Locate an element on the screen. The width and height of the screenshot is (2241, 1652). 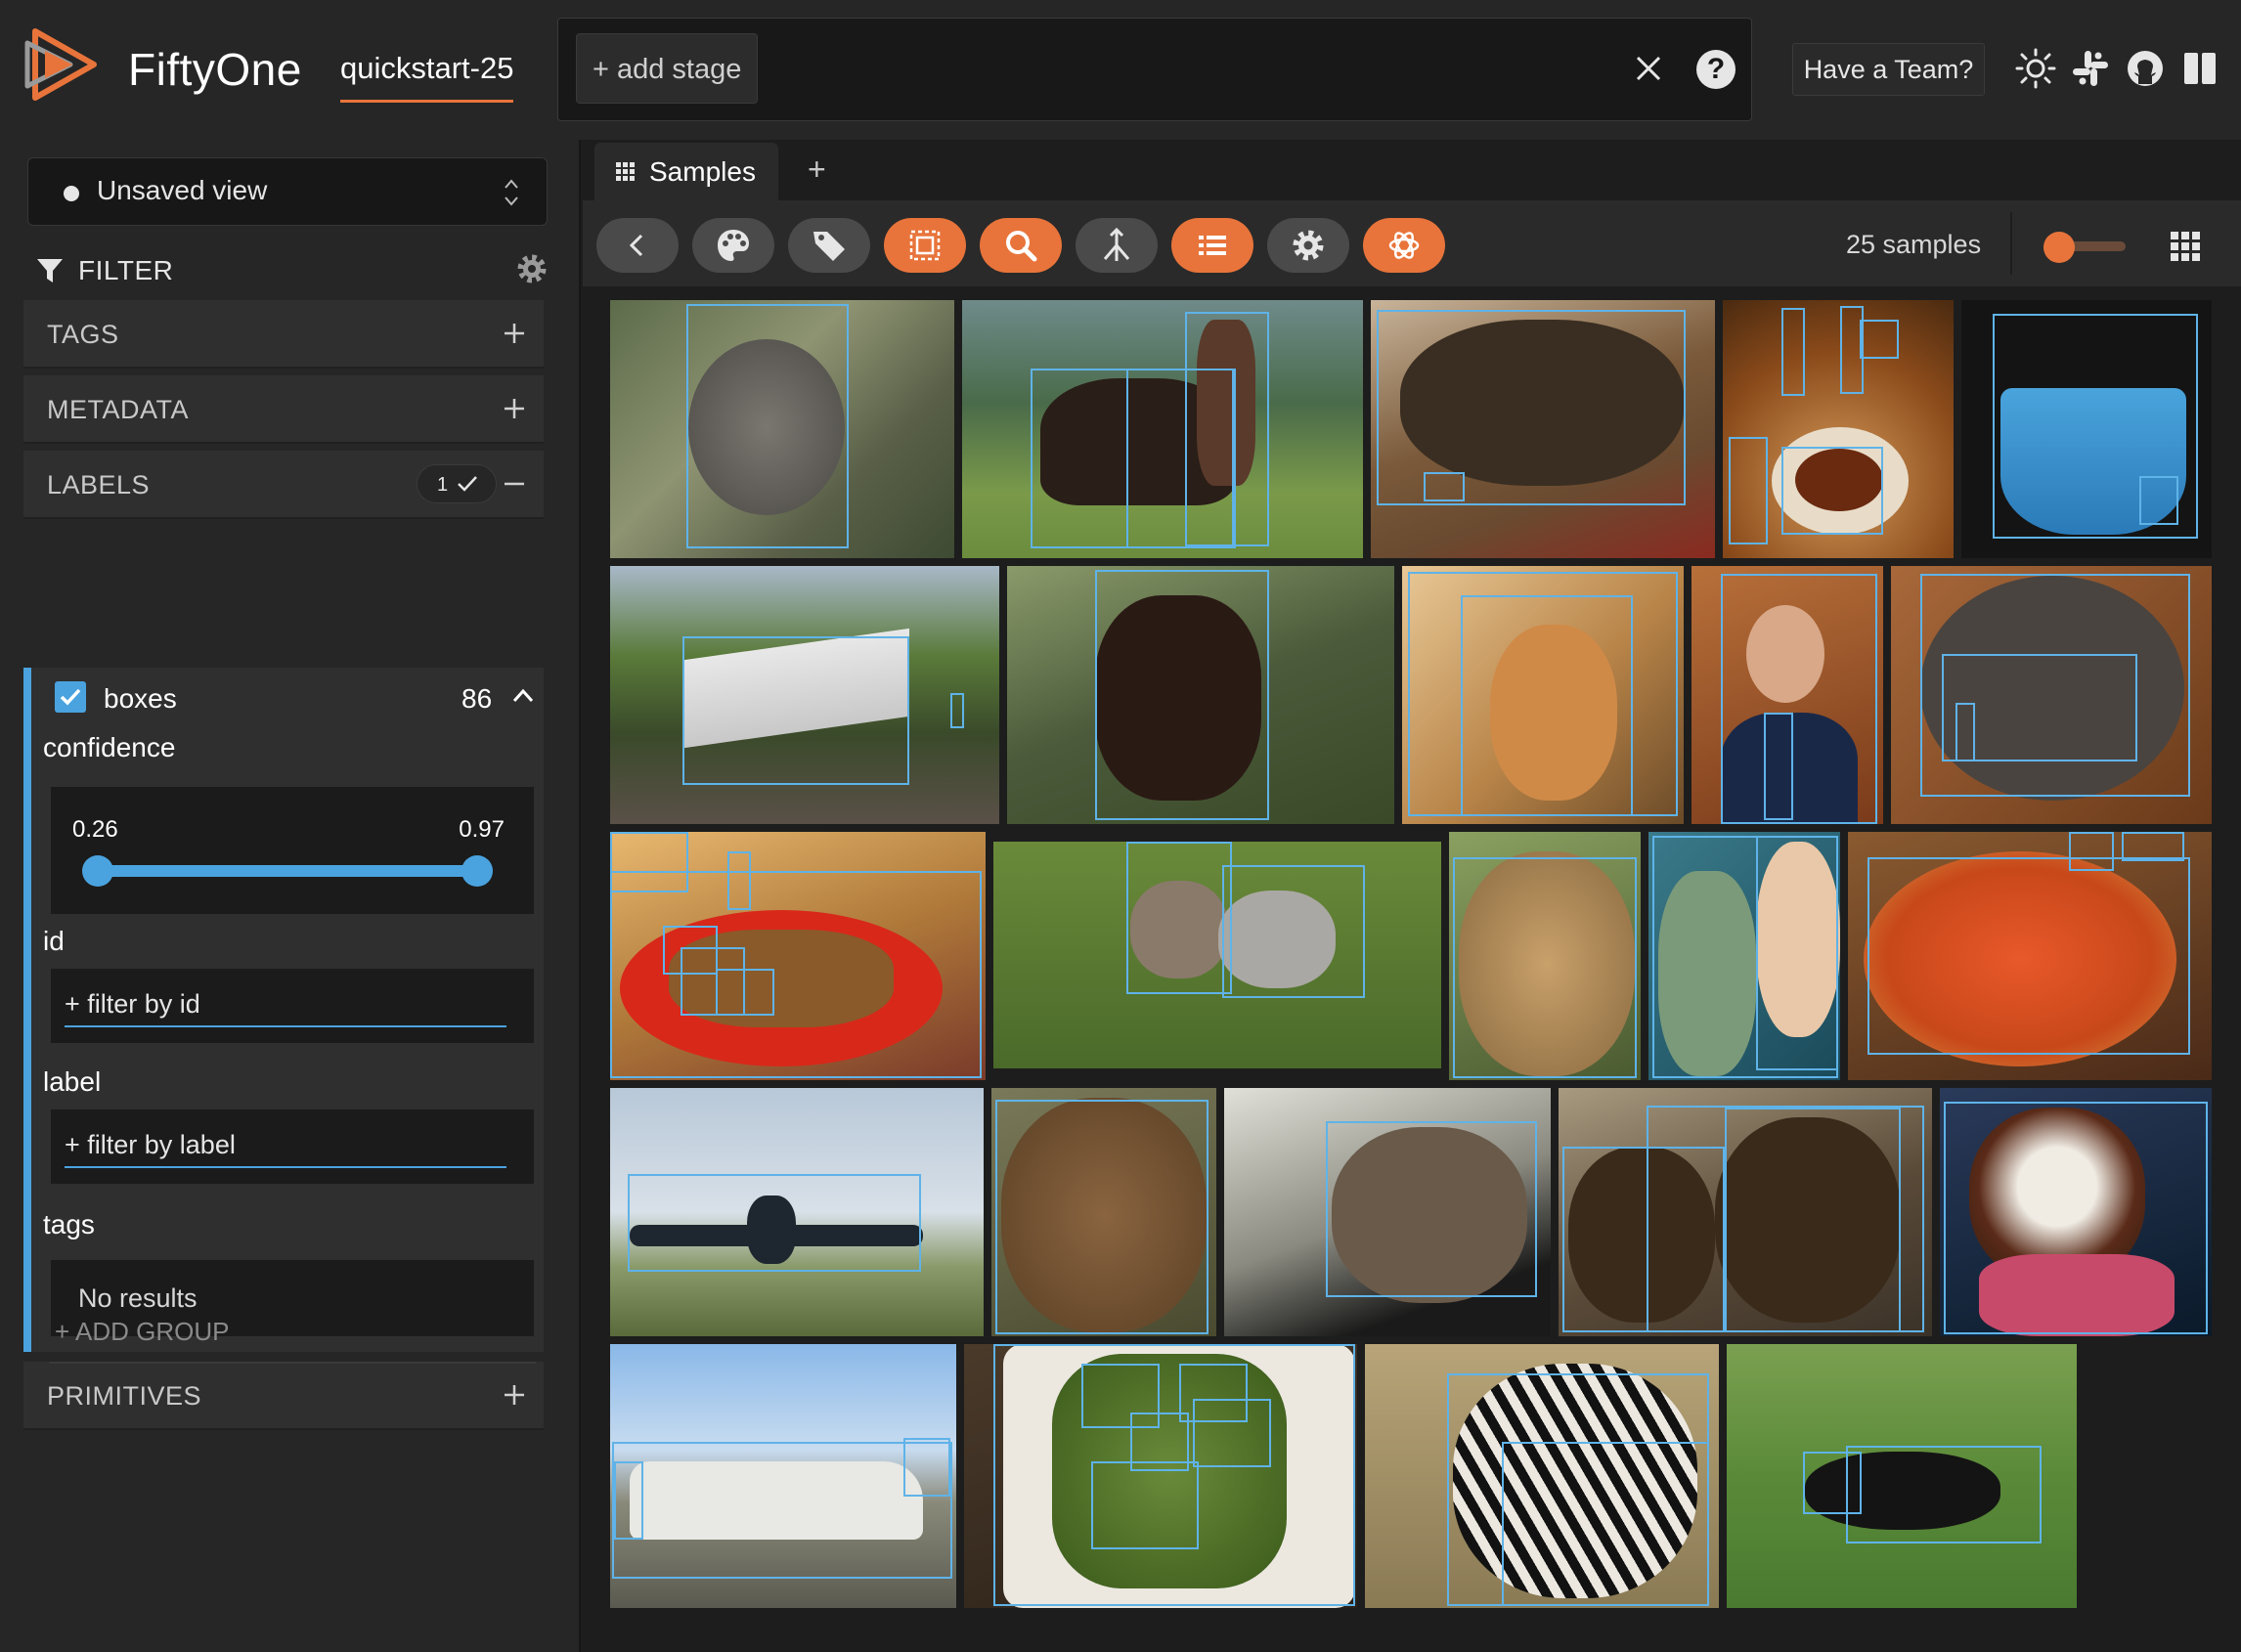
boxes-checkbox is located at coordinates (71, 697).